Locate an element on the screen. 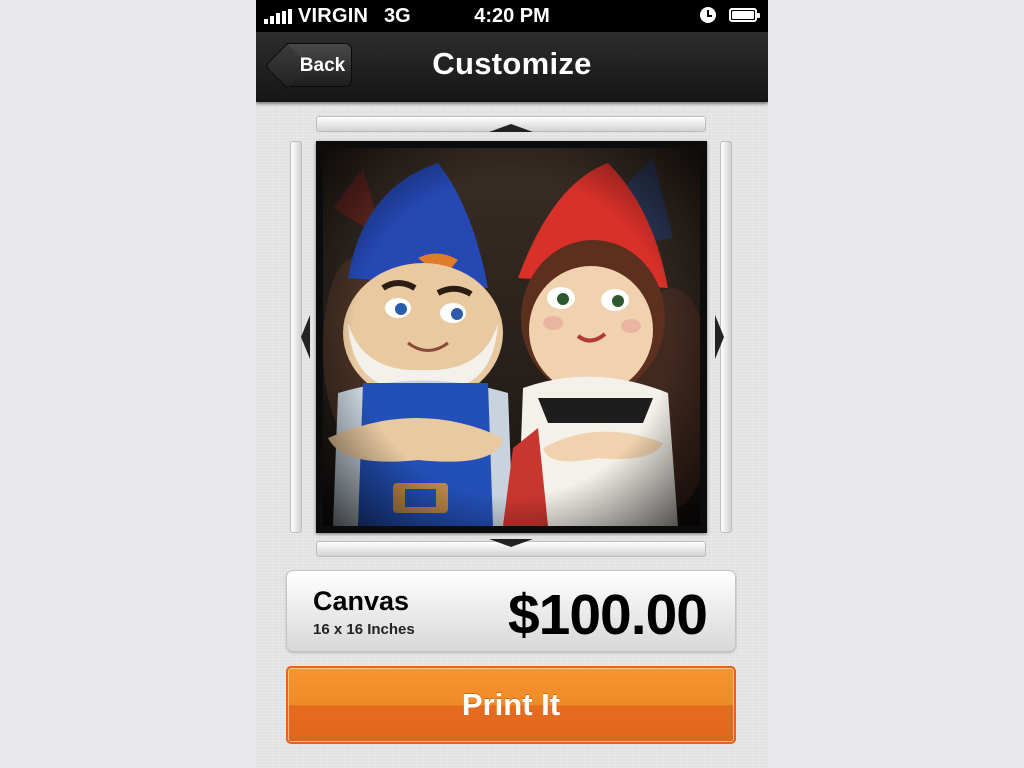 The image size is (1024, 768). status-time: 4:20 PM is located at coordinates (512, 16).